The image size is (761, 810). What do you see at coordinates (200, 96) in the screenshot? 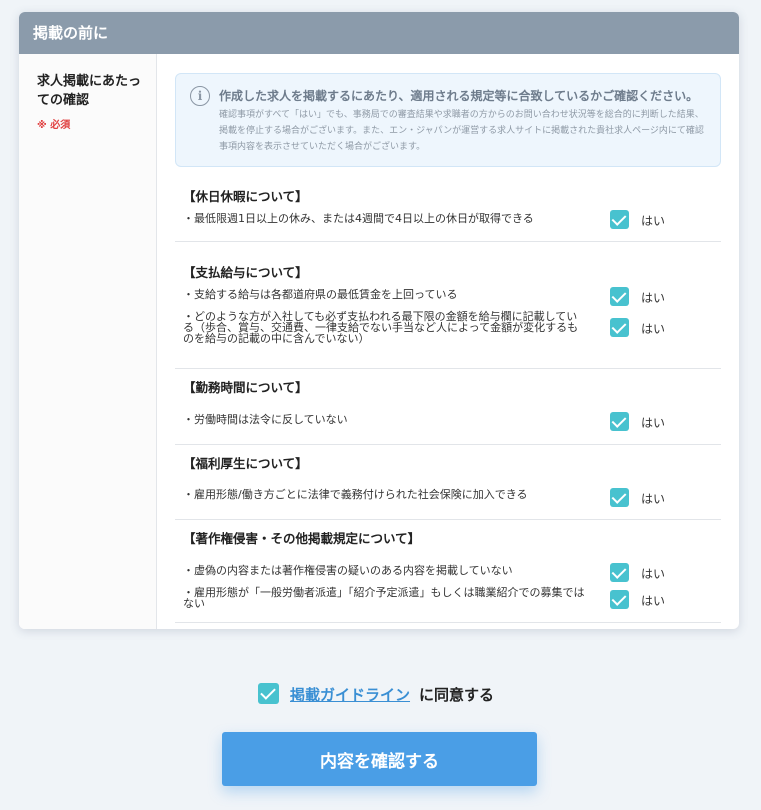
I see `info-icon: i` at bounding box center [200, 96].